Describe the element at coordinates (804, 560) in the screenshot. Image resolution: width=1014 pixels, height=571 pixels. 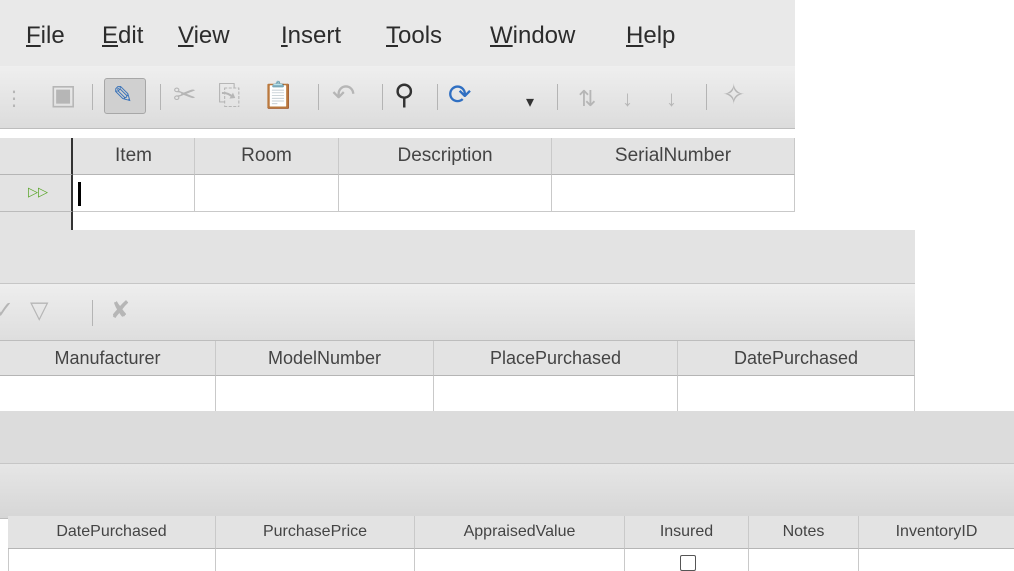
I see `cell-notes` at that location.